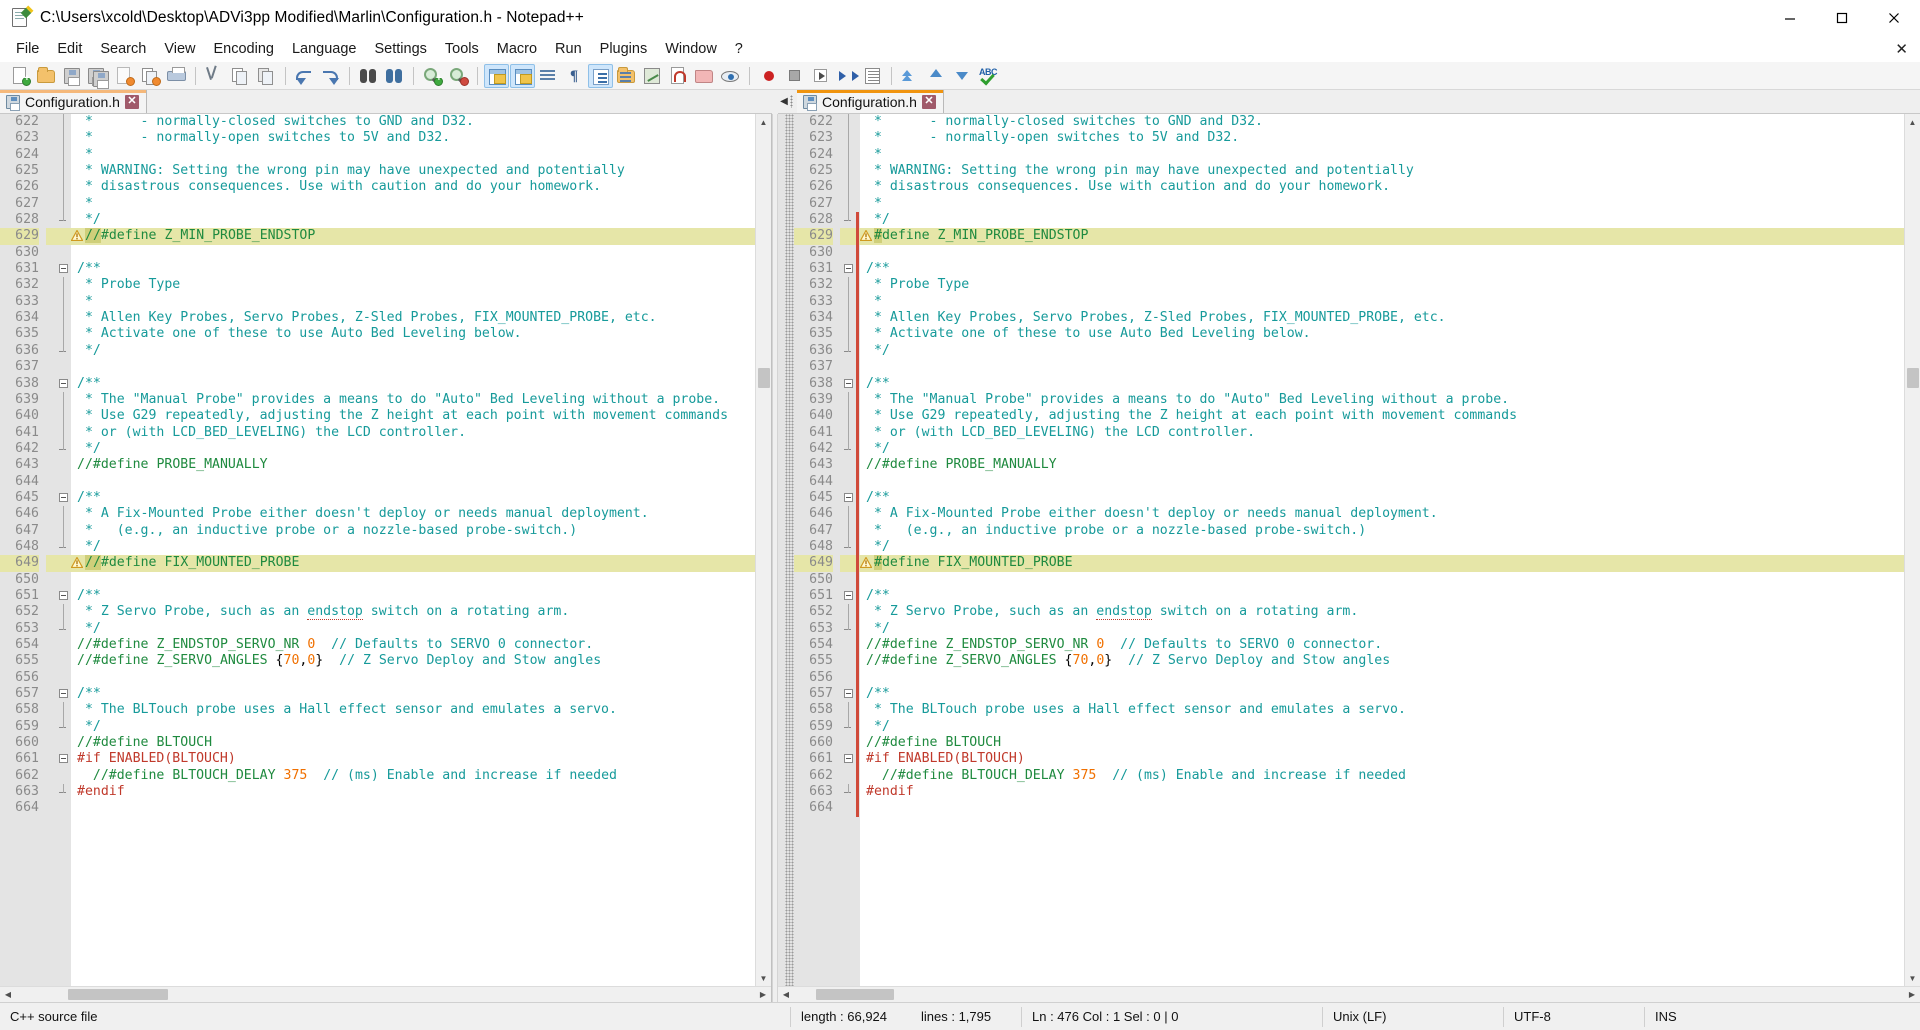  Describe the element at coordinates (131, 101) in the screenshot. I see `tab-close-icon-left: ✕` at that location.